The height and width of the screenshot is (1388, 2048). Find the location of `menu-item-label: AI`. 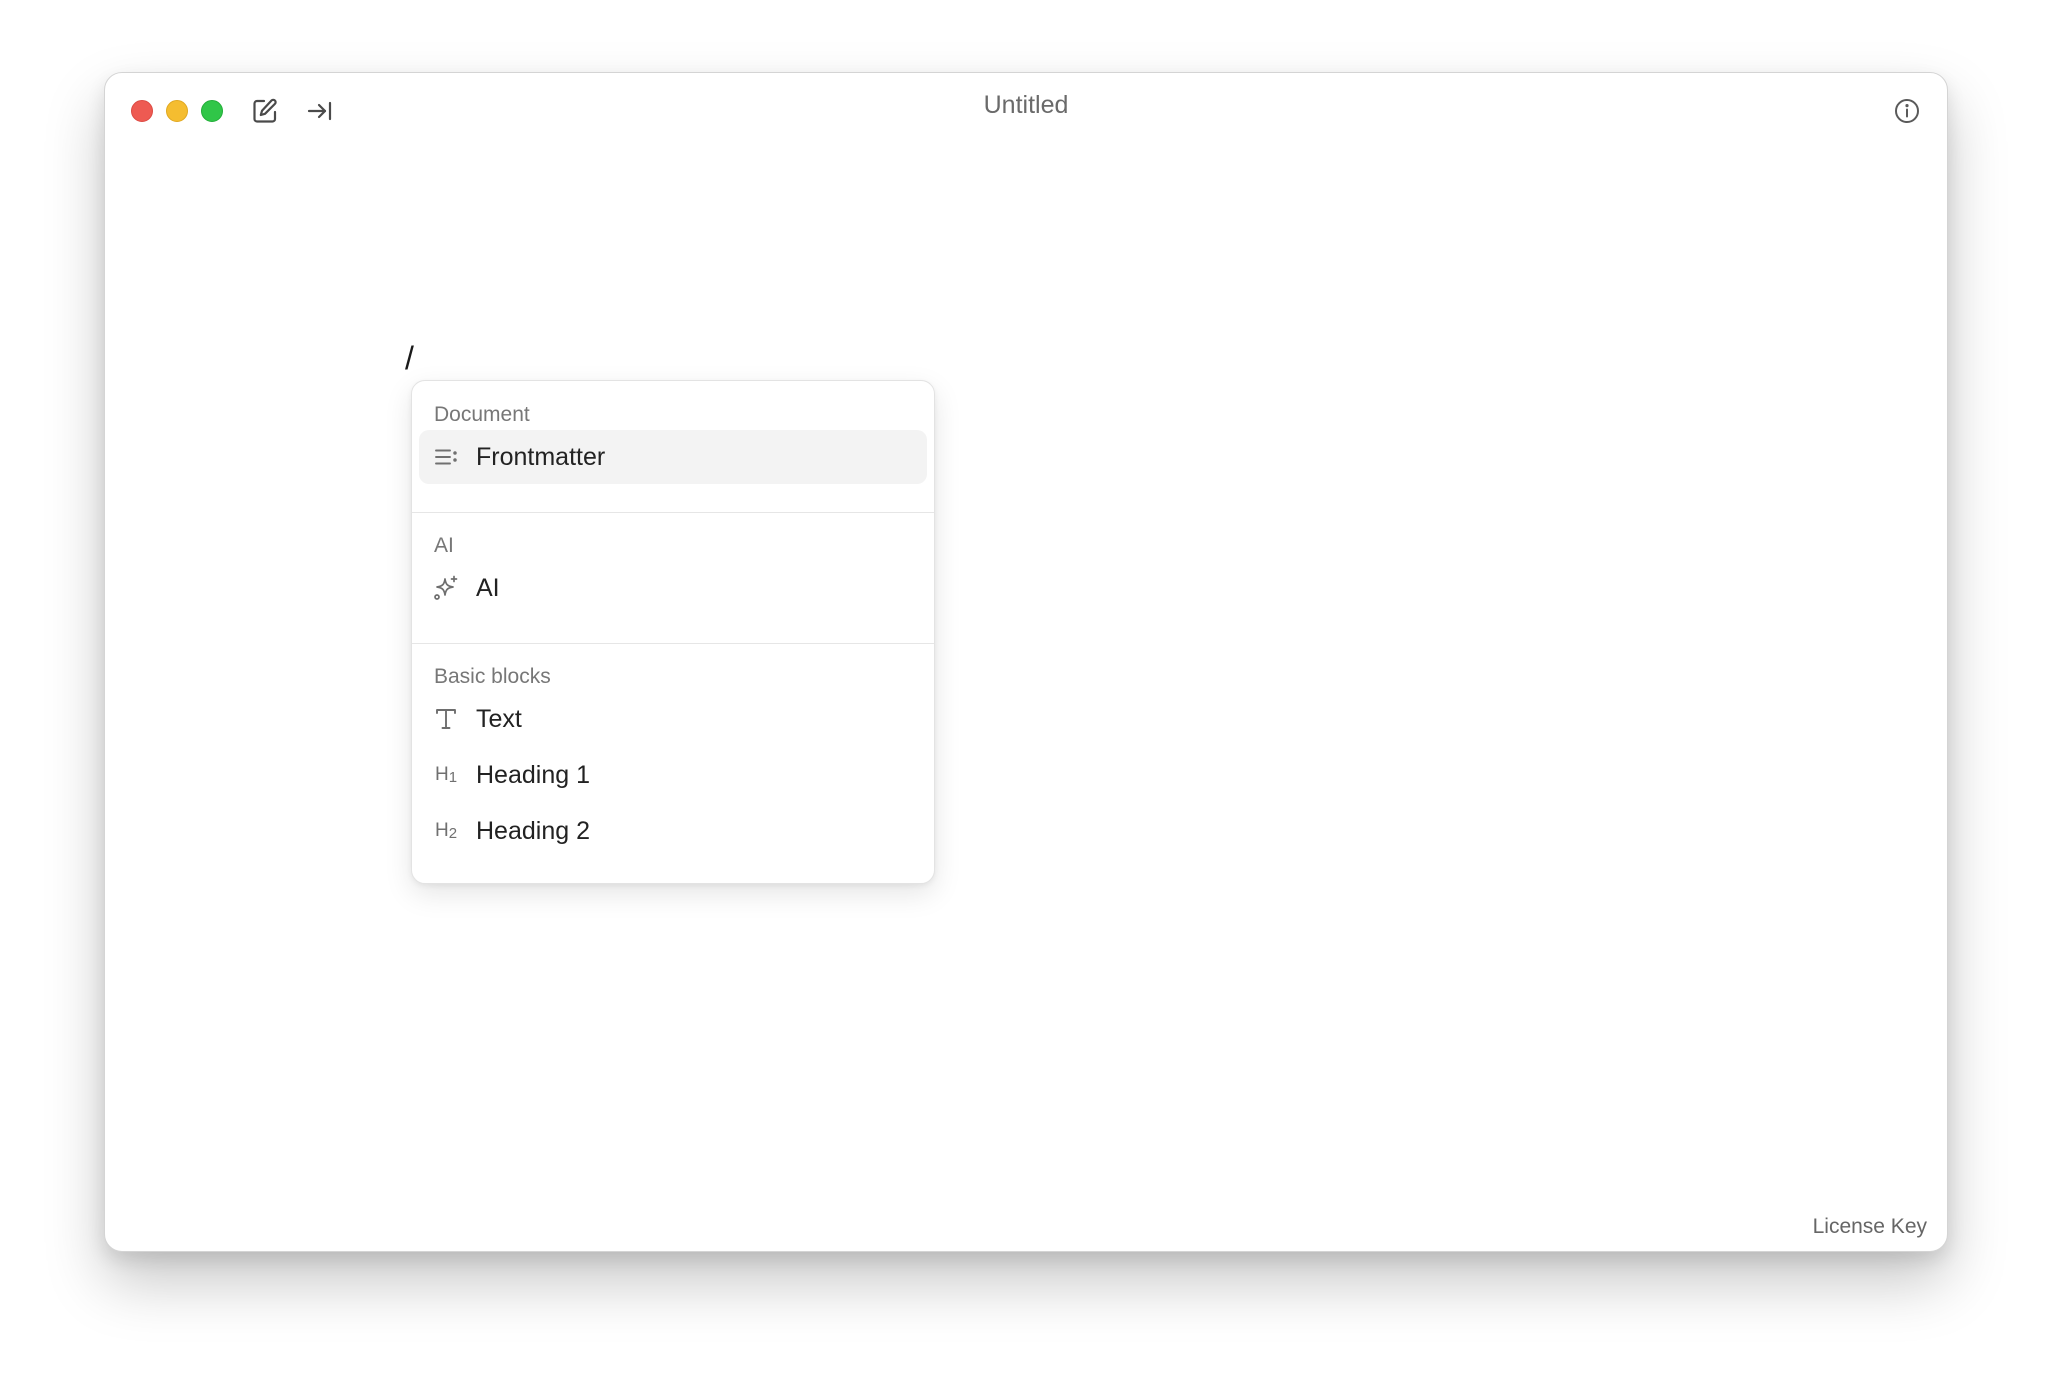

menu-item-label: AI is located at coordinates (488, 588).